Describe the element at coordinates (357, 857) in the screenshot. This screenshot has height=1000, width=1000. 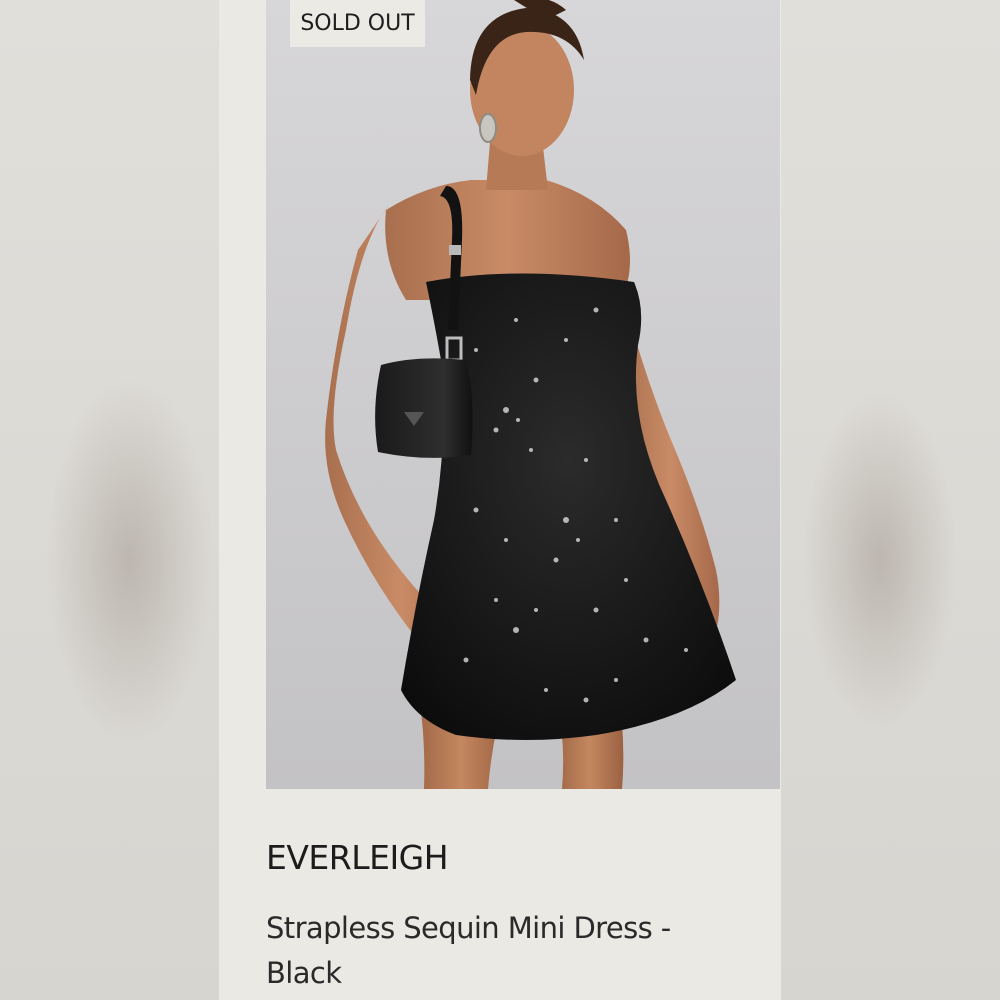
I see `brand-name: EVERLEIGH` at that location.